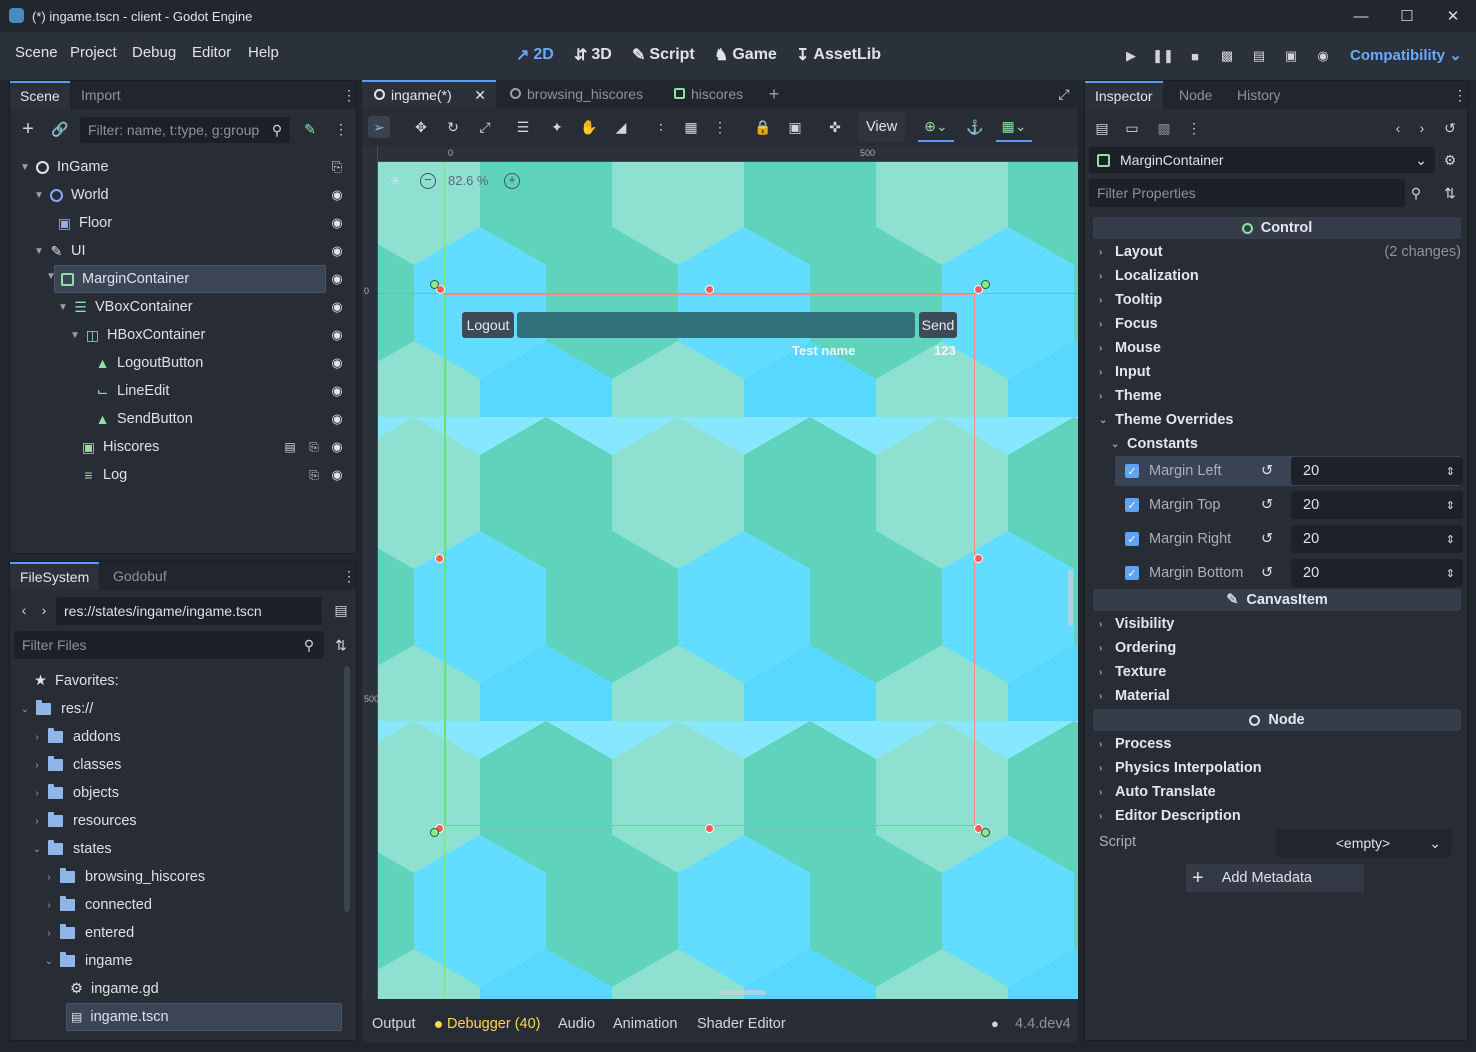  Describe the element at coordinates (189, 611) in the screenshot. I see `path-input: res://states/ingame/ingame.tscn` at that location.